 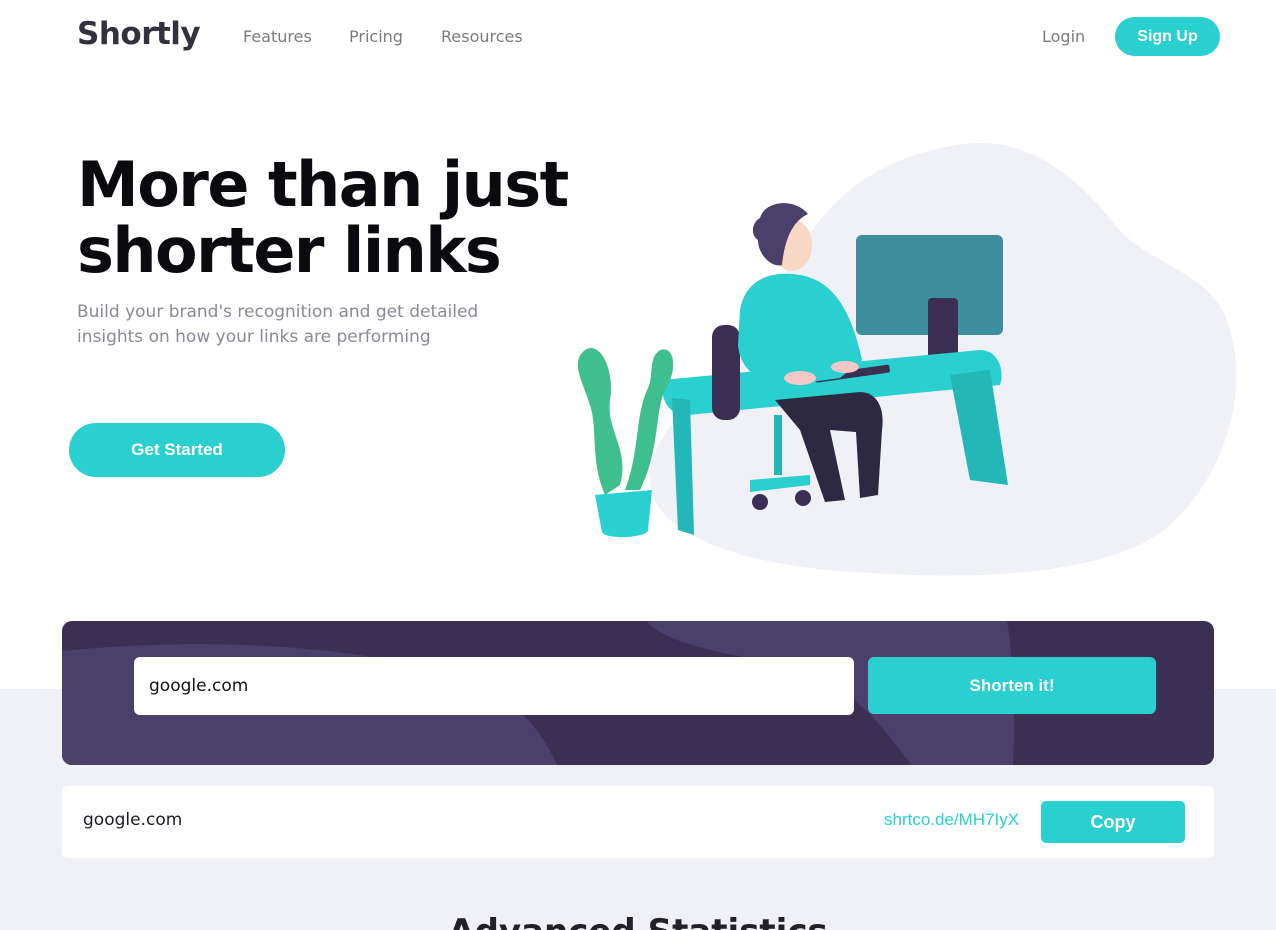 What do you see at coordinates (1012, 685) in the screenshot?
I see `shorten-button: Shorten it!` at bounding box center [1012, 685].